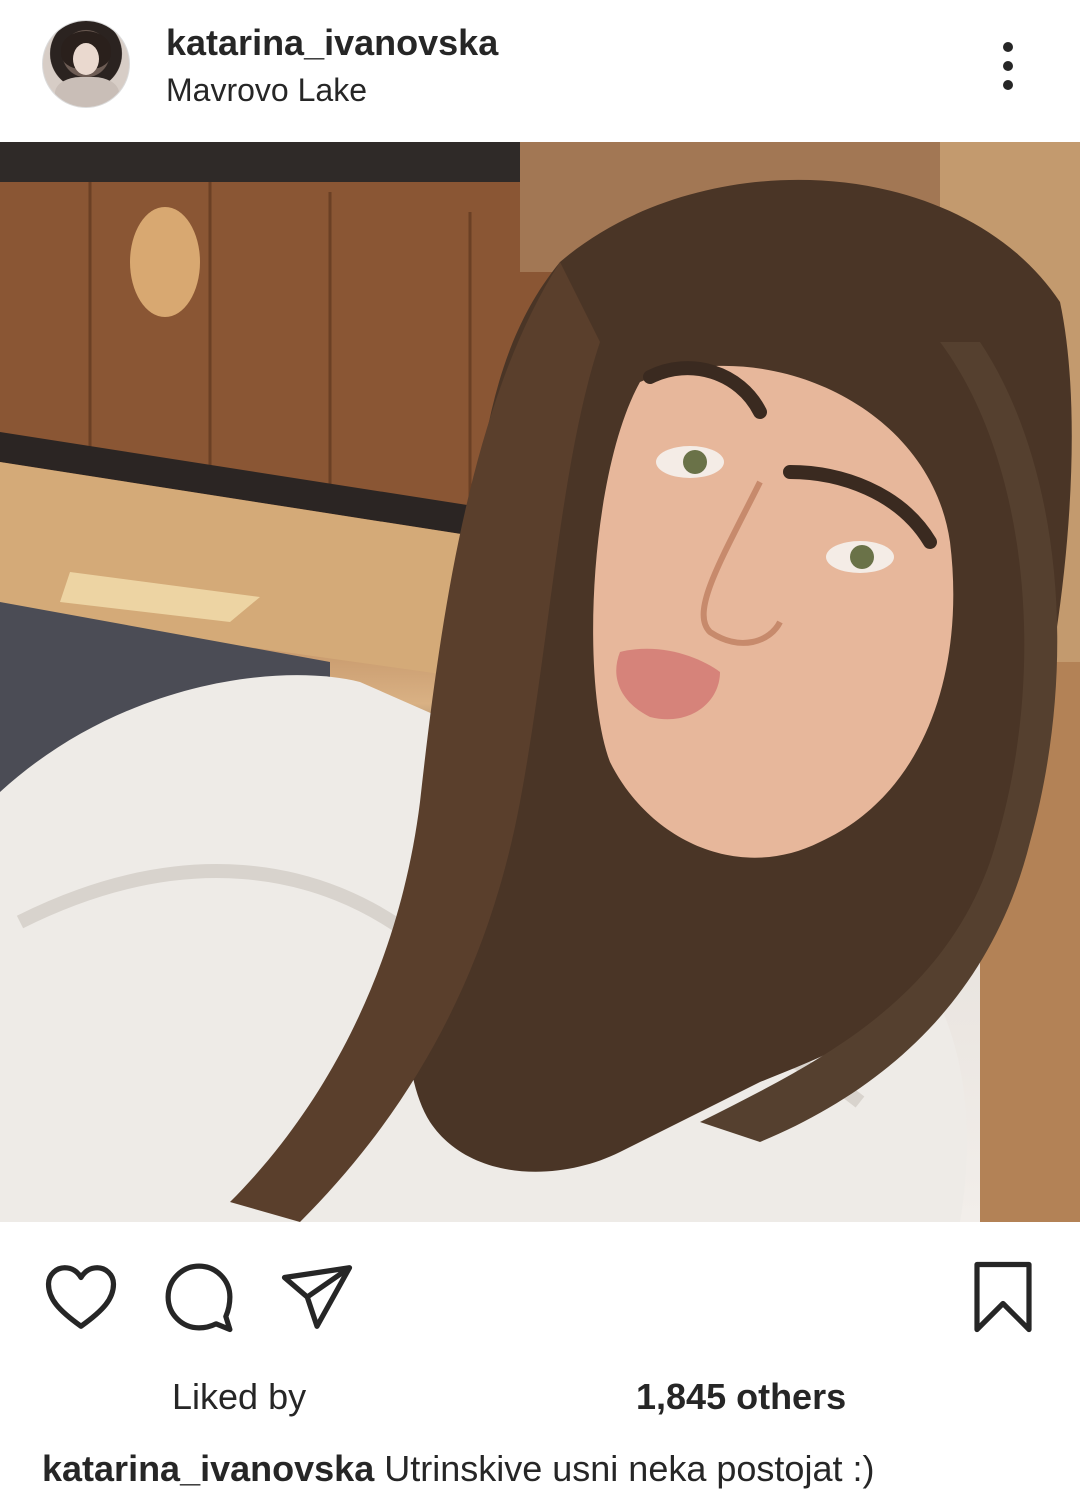 The width and height of the screenshot is (1080, 1510). What do you see at coordinates (629, 1468) in the screenshot?
I see `caption-text: Utrinskive usni neka postojat :)` at bounding box center [629, 1468].